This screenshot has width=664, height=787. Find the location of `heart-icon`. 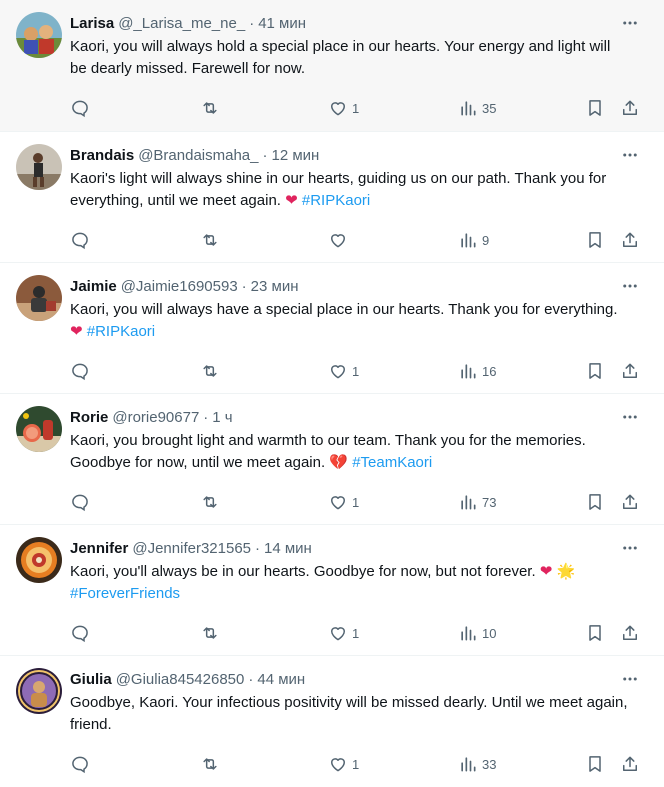

heart-icon is located at coordinates (338, 372).